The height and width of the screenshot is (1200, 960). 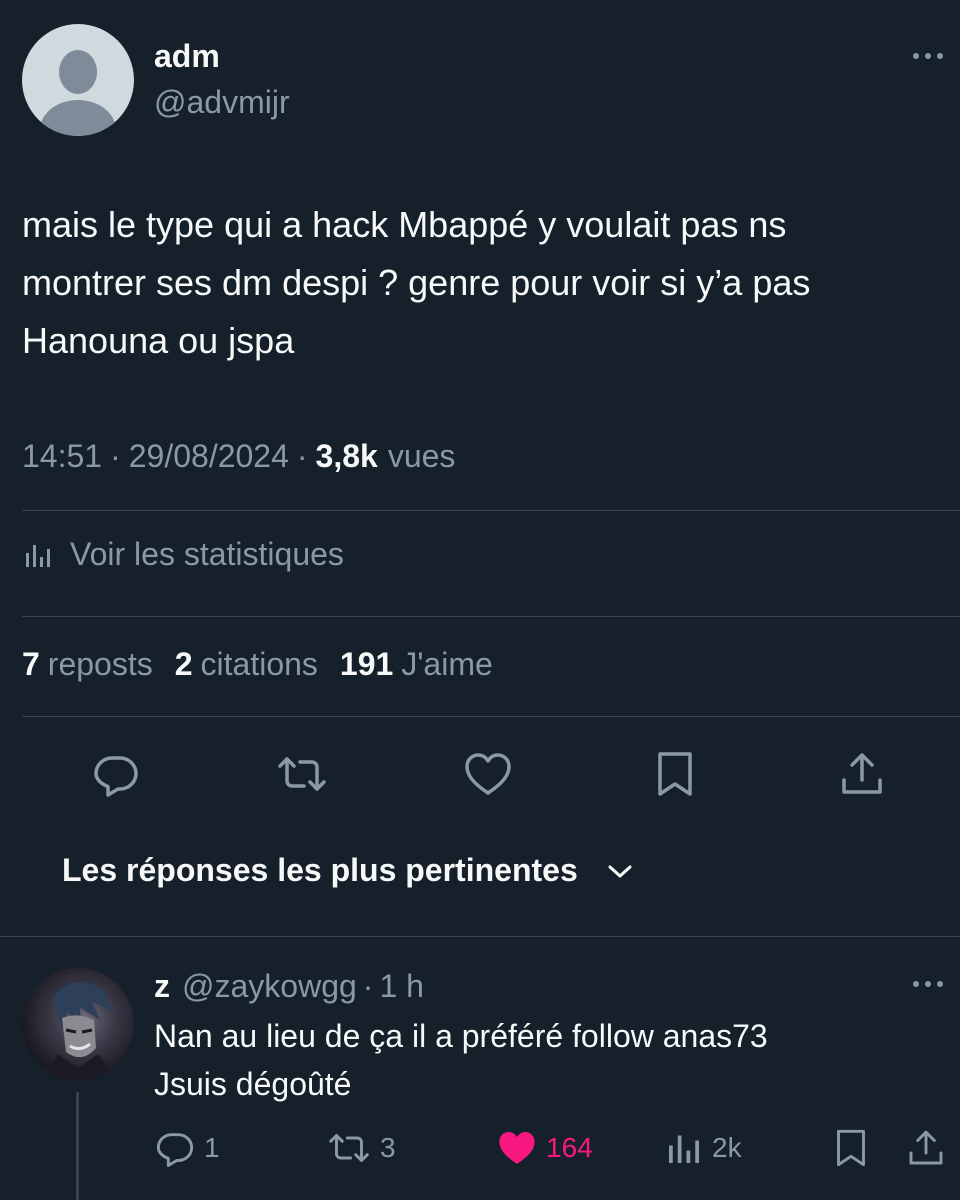 I want to click on view-statistics-label: Voir les statistiques, so click(x=207, y=554).